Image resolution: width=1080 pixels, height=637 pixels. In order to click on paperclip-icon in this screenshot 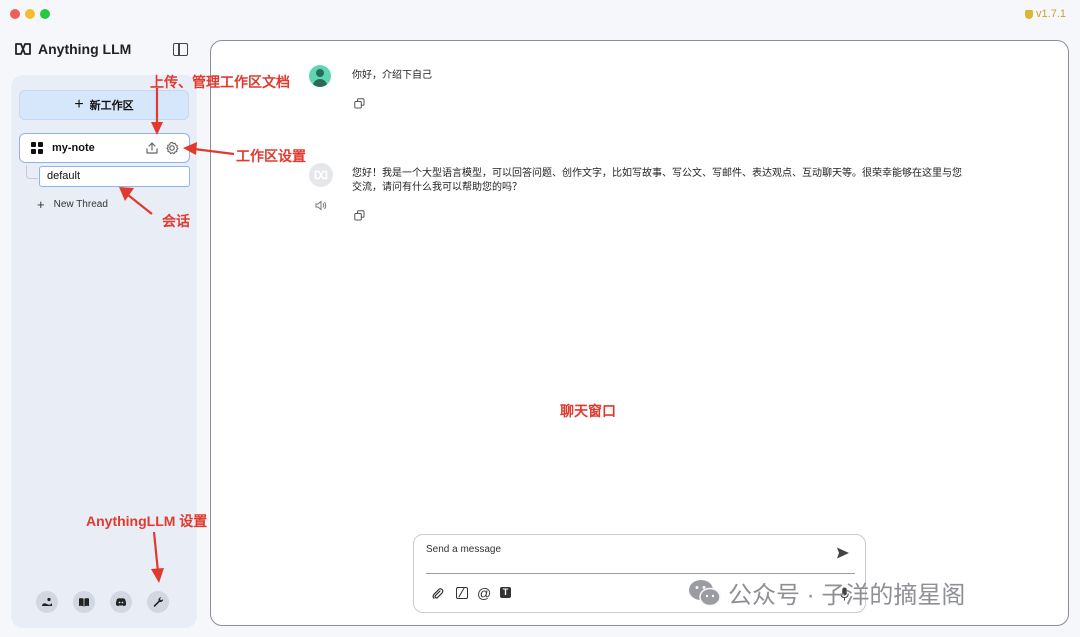, I will do `click(437, 593)`.